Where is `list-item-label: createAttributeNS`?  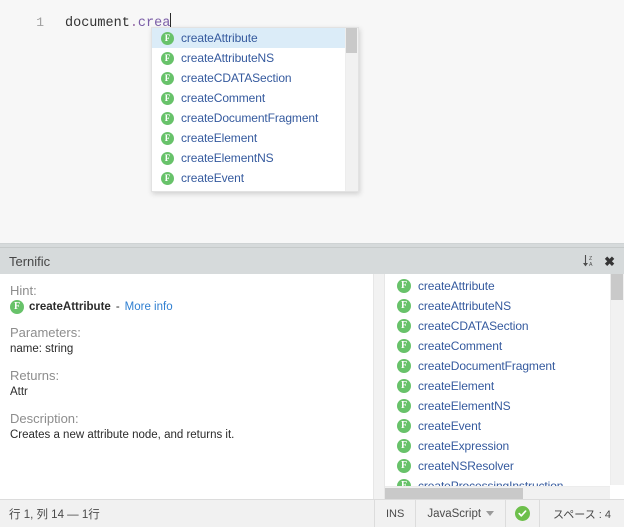
list-item-label: createAttributeNS is located at coordinates (465, 306).